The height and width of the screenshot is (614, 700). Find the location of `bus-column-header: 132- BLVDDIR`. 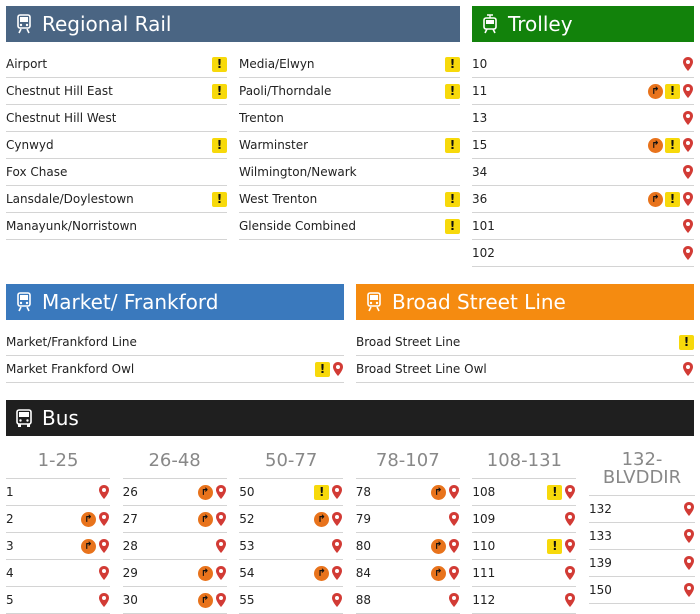

bus-column-header: 132- BLVDDIR is located at coordinates (642, 469).